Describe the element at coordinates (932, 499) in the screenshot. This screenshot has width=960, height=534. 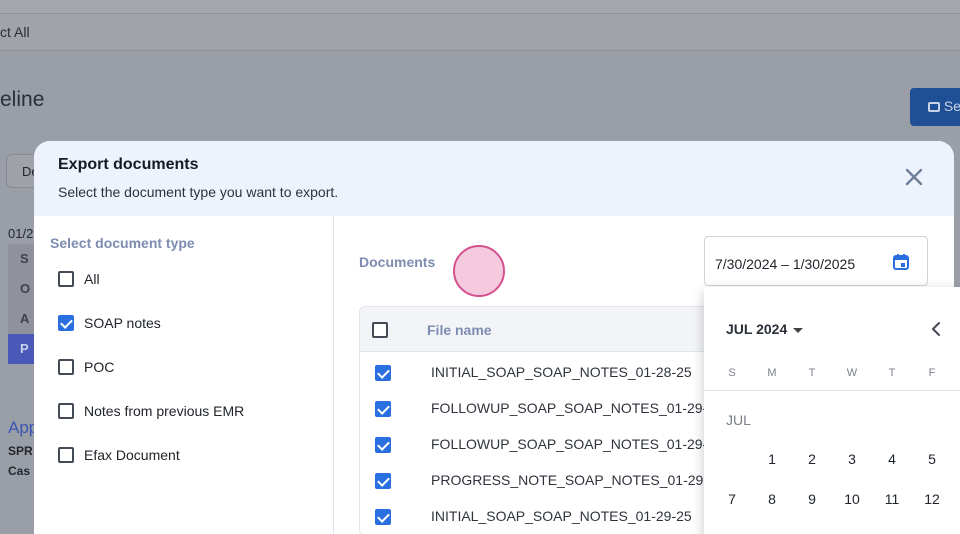
I see `calendar-day: 12` at that location.